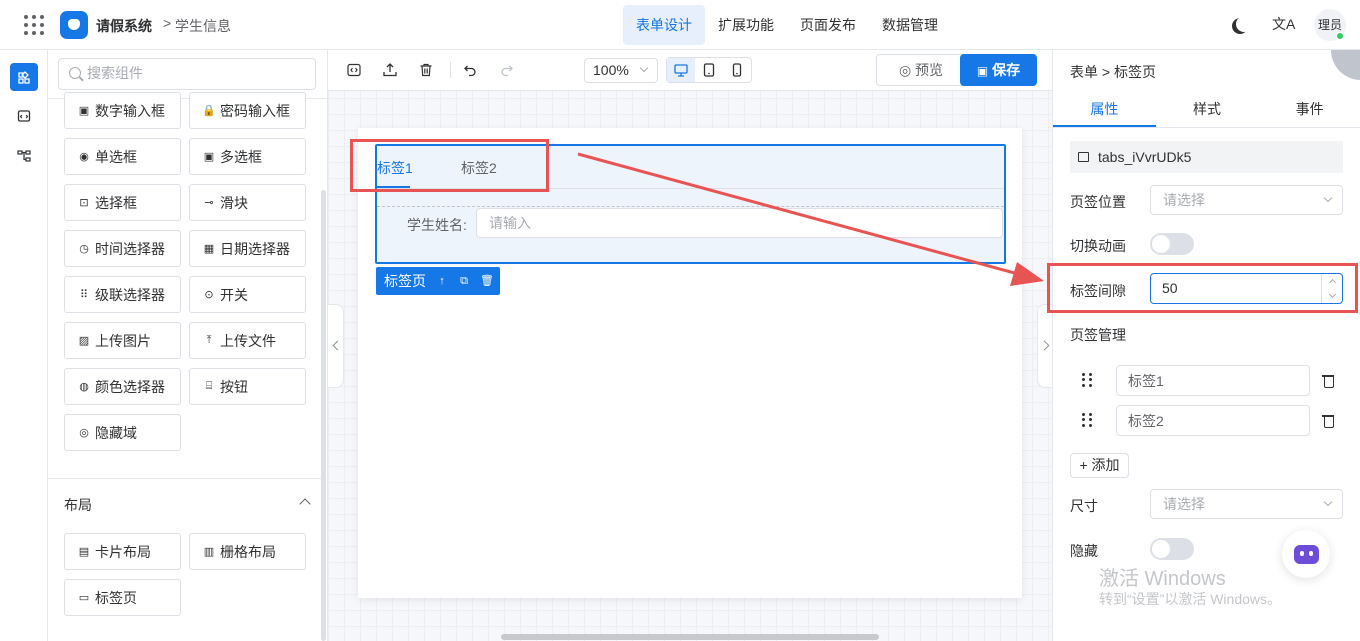 The width and height of the screenshot is (1360, 641). What do you see at coordinates (1162, 579) in the screenshot?
I see `activation-watermark-title: 激活 Windows` at bounding box center [1162, 579].